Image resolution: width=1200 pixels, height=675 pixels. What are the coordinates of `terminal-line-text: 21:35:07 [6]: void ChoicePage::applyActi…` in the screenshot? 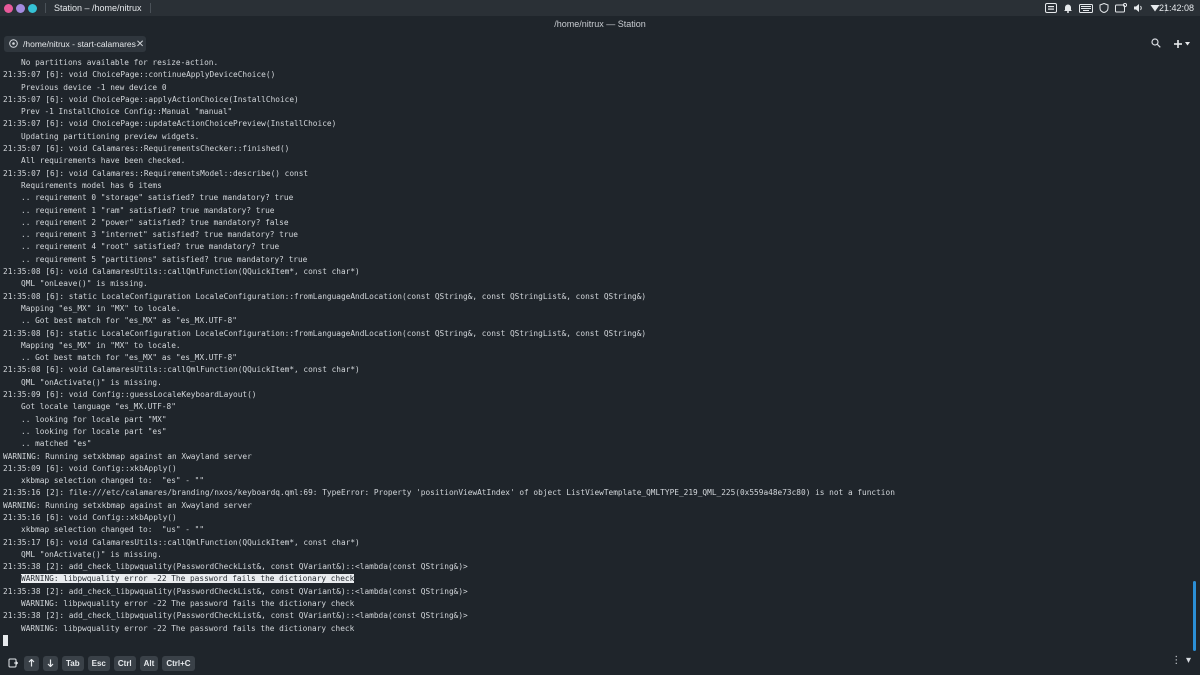 It's located at (151, 99).